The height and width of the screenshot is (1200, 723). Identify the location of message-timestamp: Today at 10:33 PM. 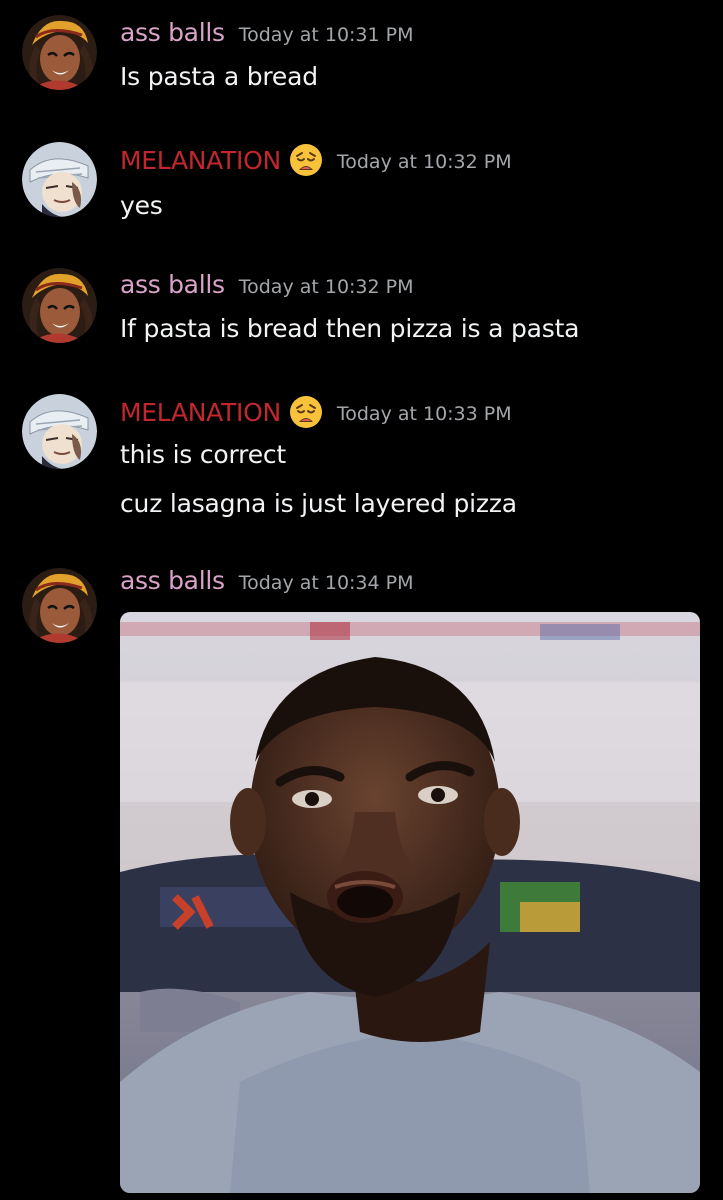
(424, 414).